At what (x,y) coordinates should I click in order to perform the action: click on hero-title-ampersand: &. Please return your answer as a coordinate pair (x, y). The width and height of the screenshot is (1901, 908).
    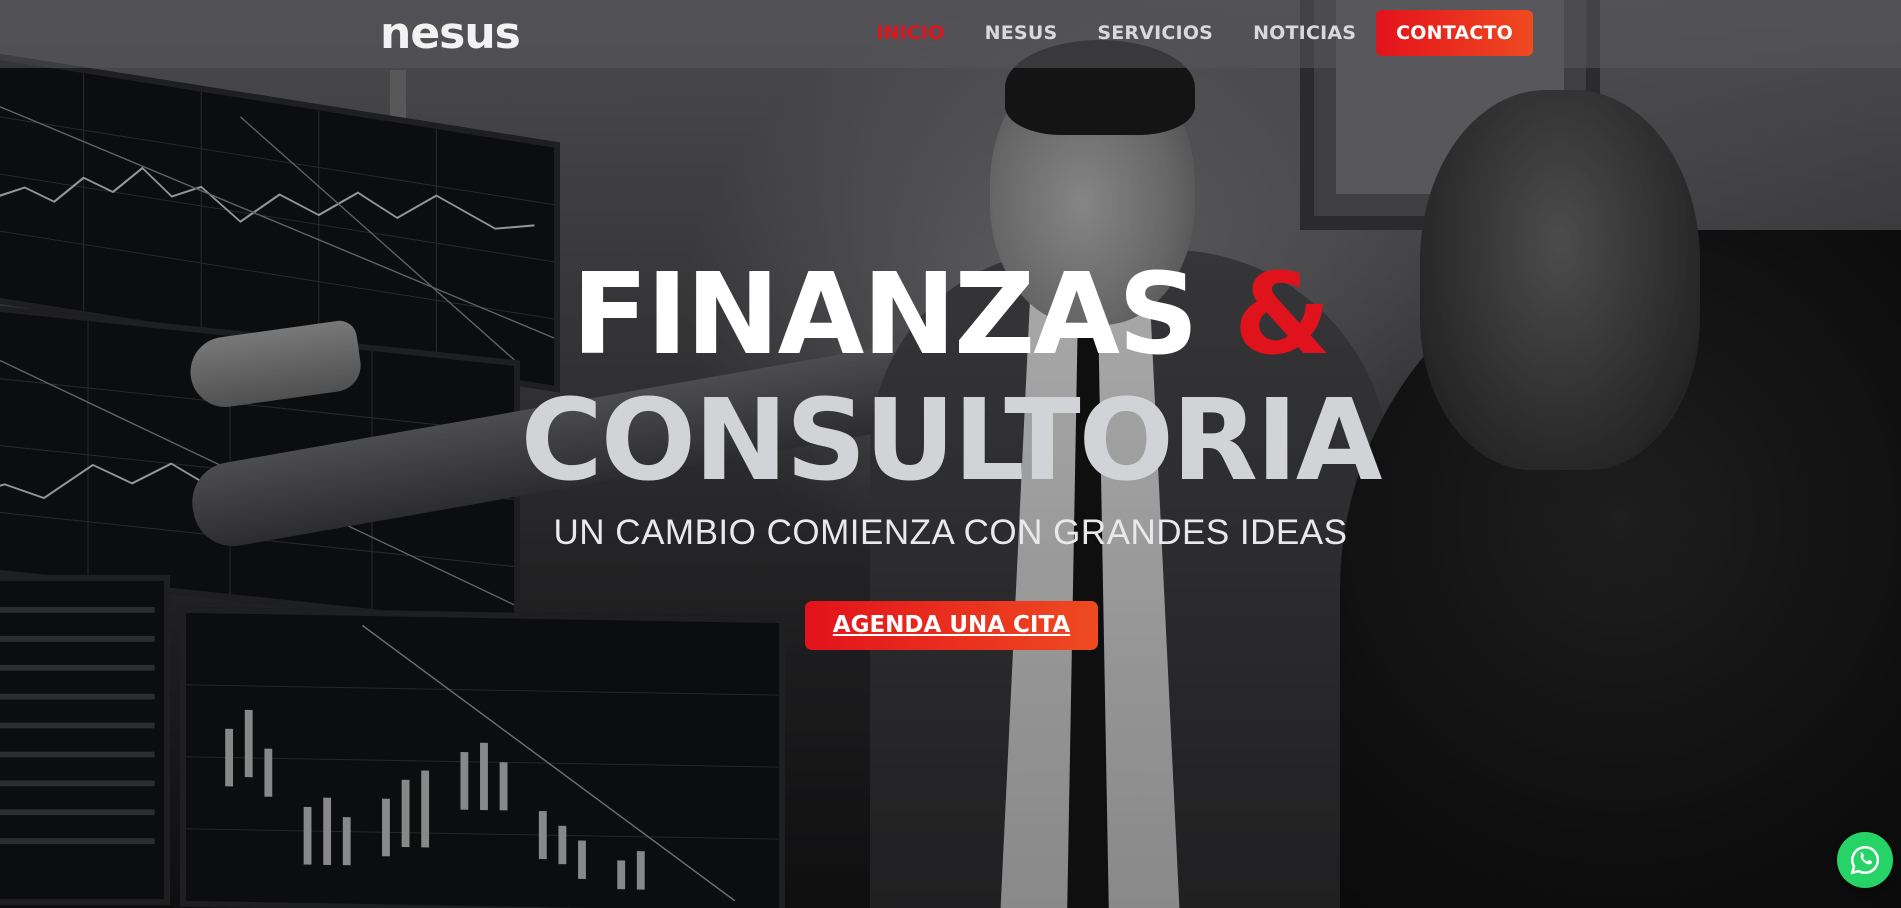
    Looking at the image, I should click on (1282, 315).